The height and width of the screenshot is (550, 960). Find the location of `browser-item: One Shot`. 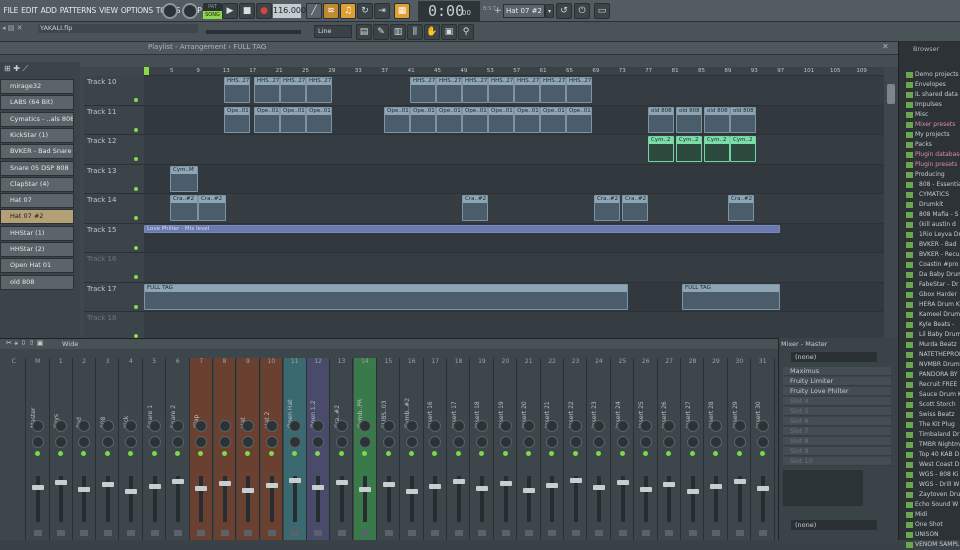

browser-item: One Shot is located at coordinates (931, 525).